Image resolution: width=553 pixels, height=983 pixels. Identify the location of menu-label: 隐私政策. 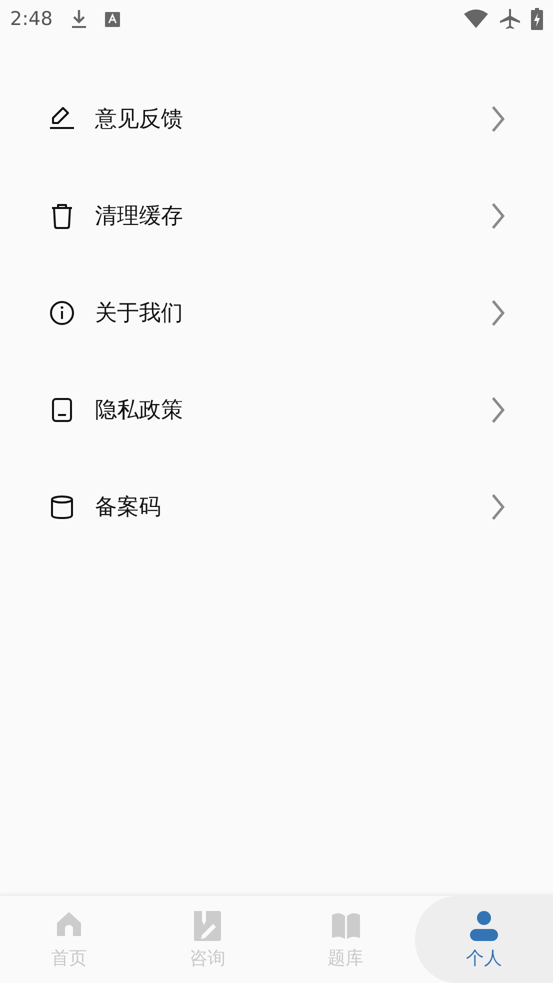
(139, 410).